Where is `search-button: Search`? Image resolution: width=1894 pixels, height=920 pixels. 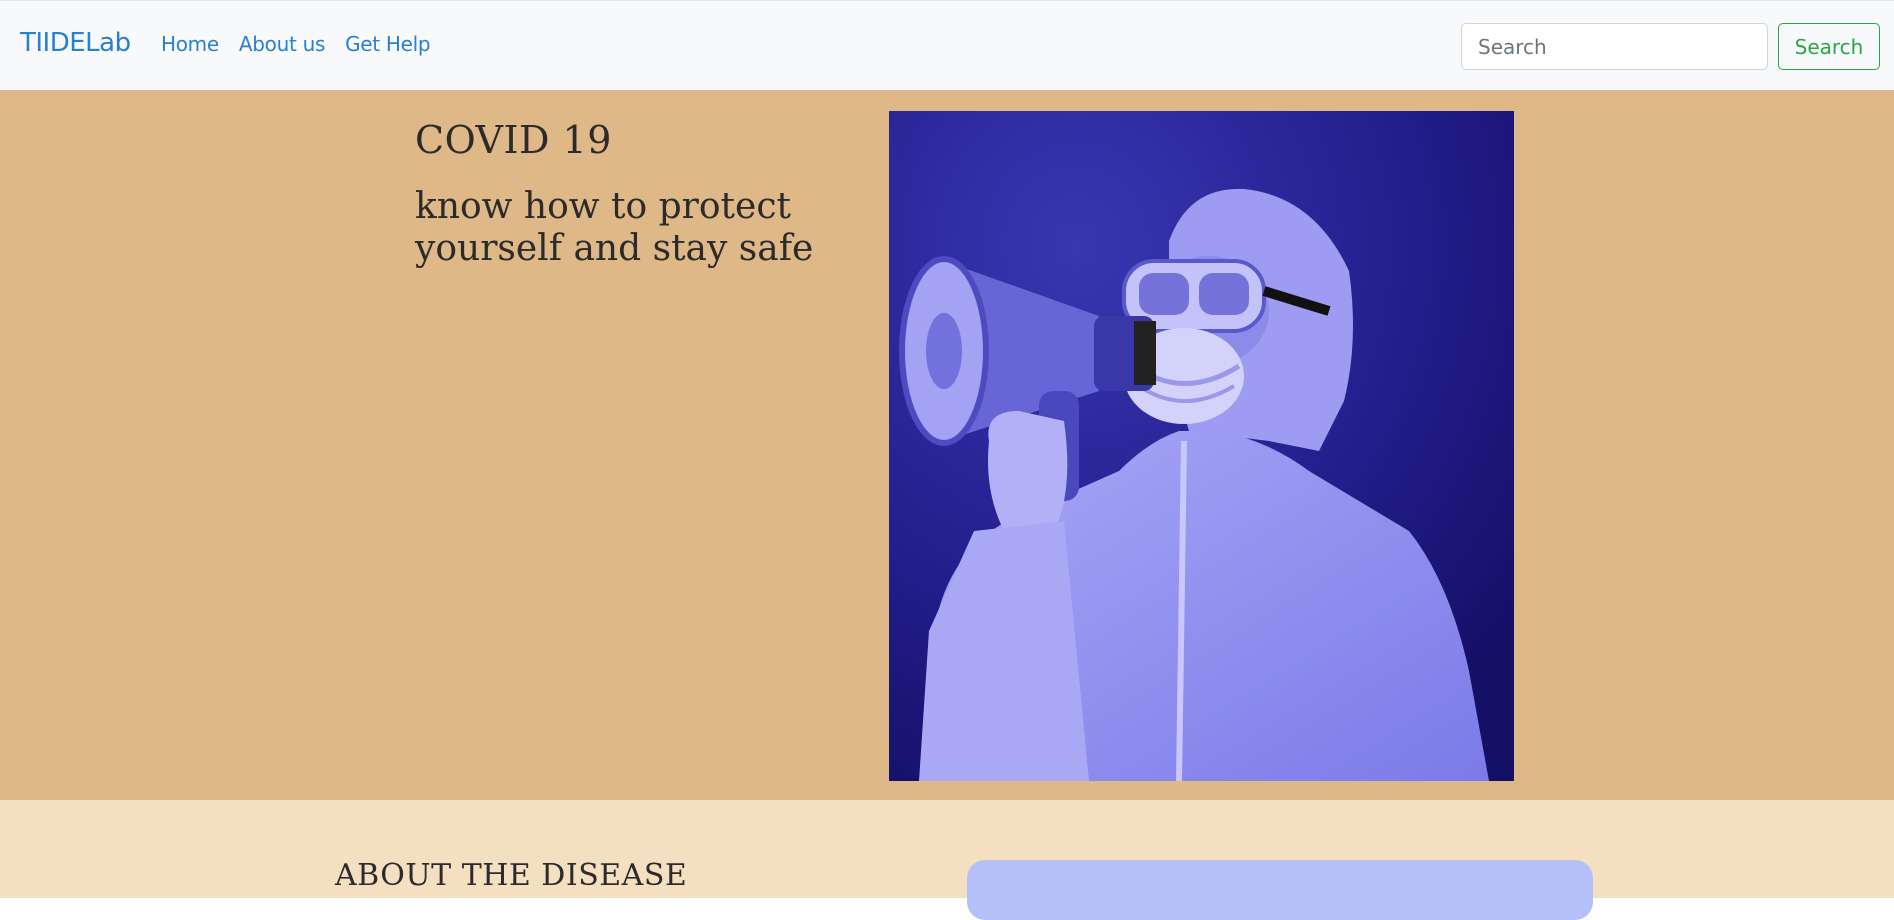 search-button: Search is located at coordinates (1829, 46).